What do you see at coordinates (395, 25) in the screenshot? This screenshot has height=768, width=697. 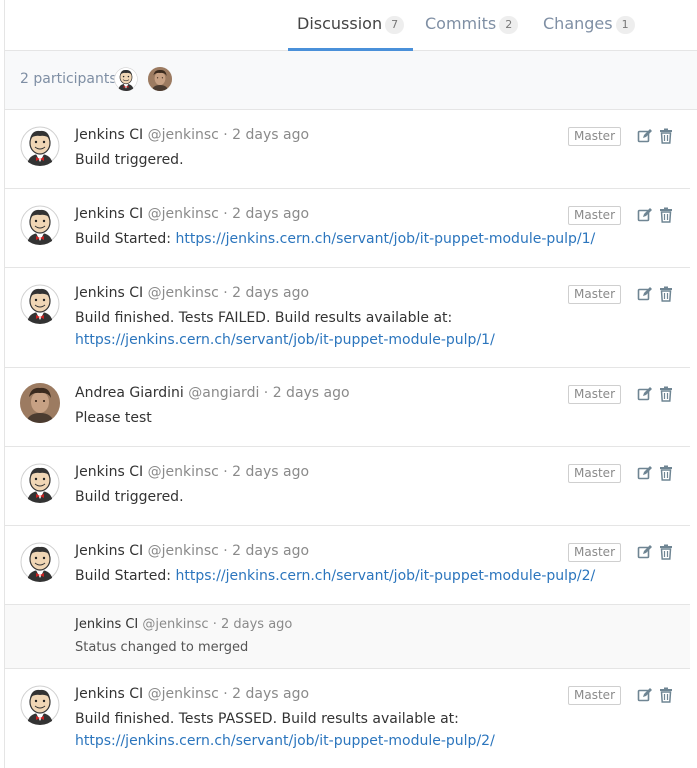 I see `tab-discussion-count: 7` at bounding box center [395, 25].